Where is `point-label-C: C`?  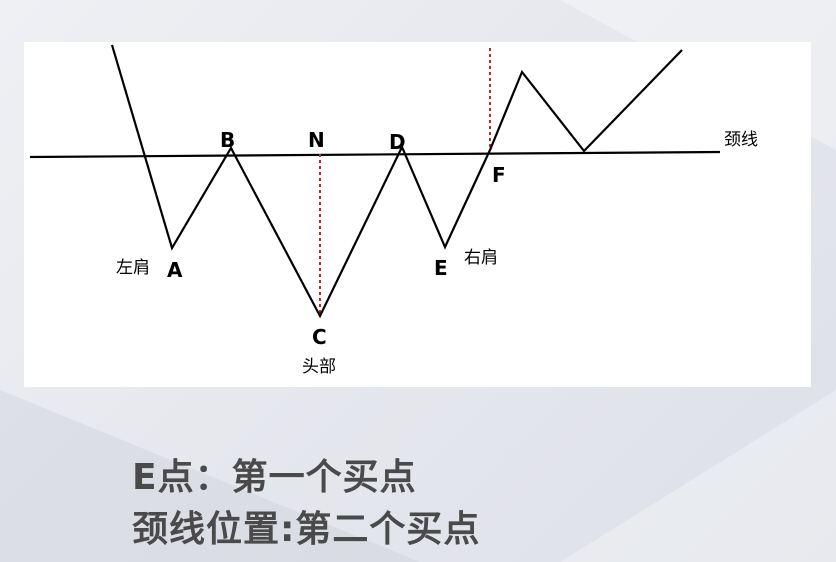 point-label-C: C is located at coordinates (319, 337).